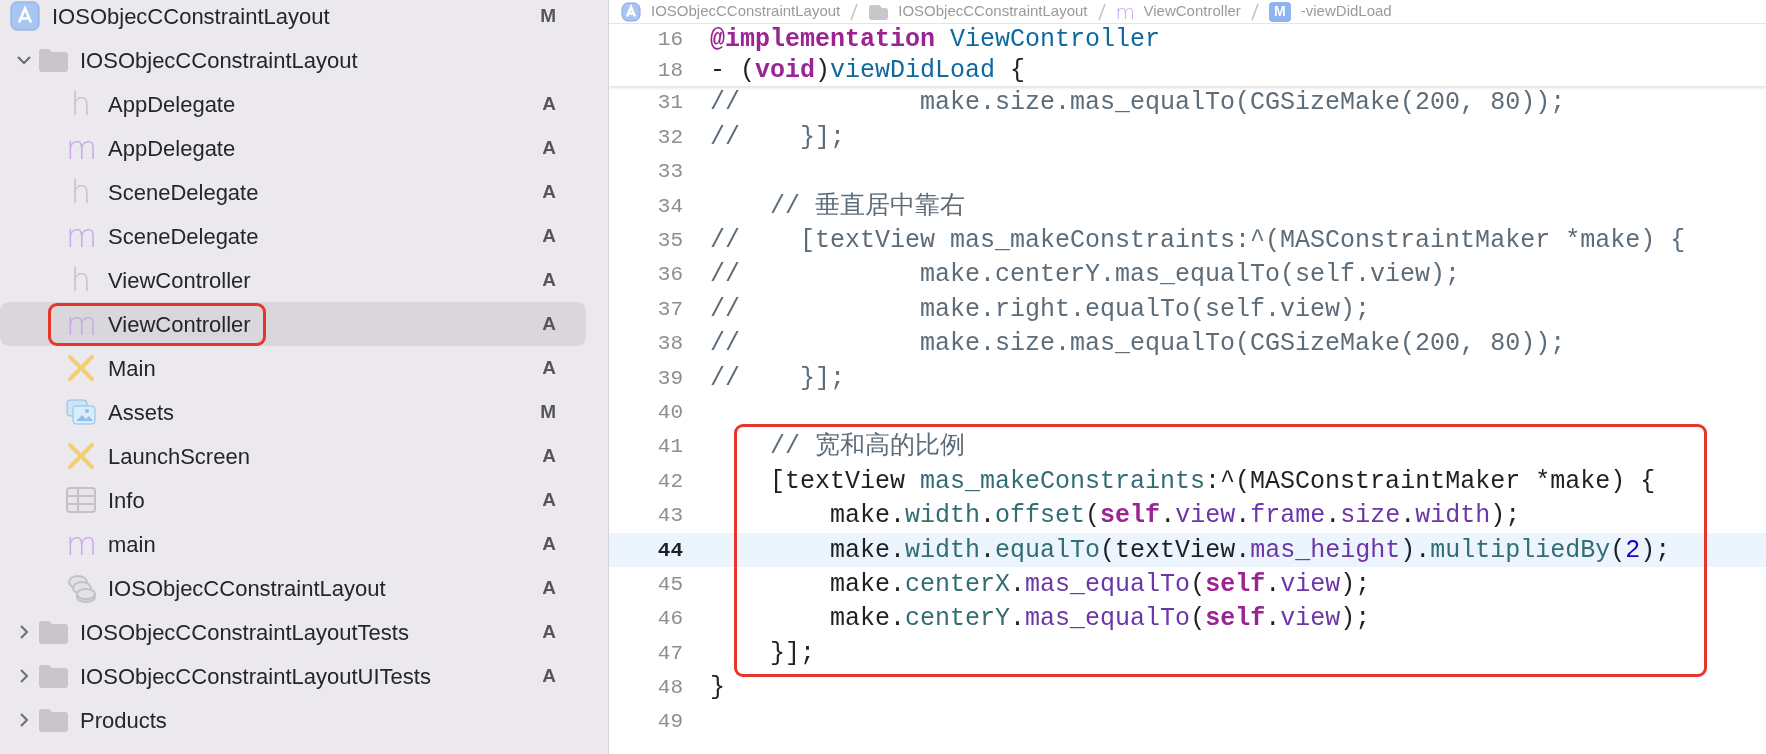  What do you see at coordinates (81, 500) in the screenshot?
I see `table-icon` at bounding box center [81, 500].